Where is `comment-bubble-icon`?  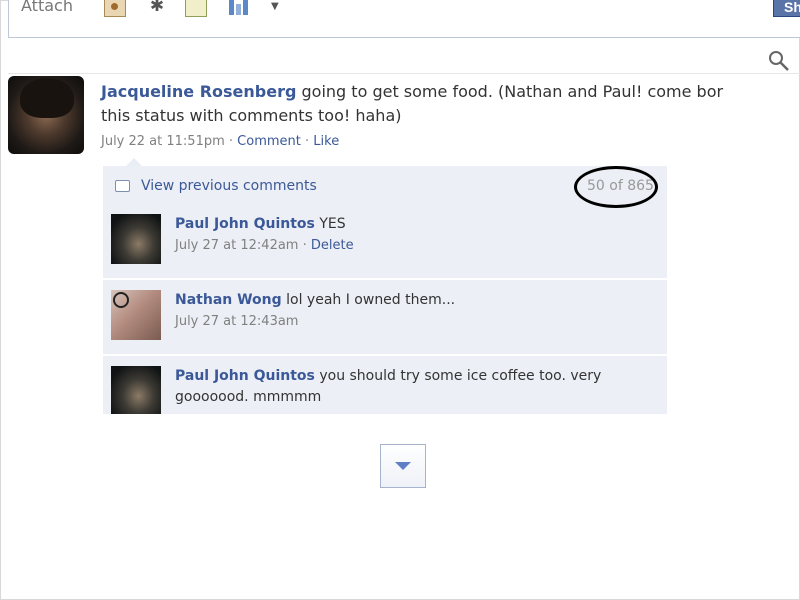 comment-bubble-icon is located at coordinates (122, 186).